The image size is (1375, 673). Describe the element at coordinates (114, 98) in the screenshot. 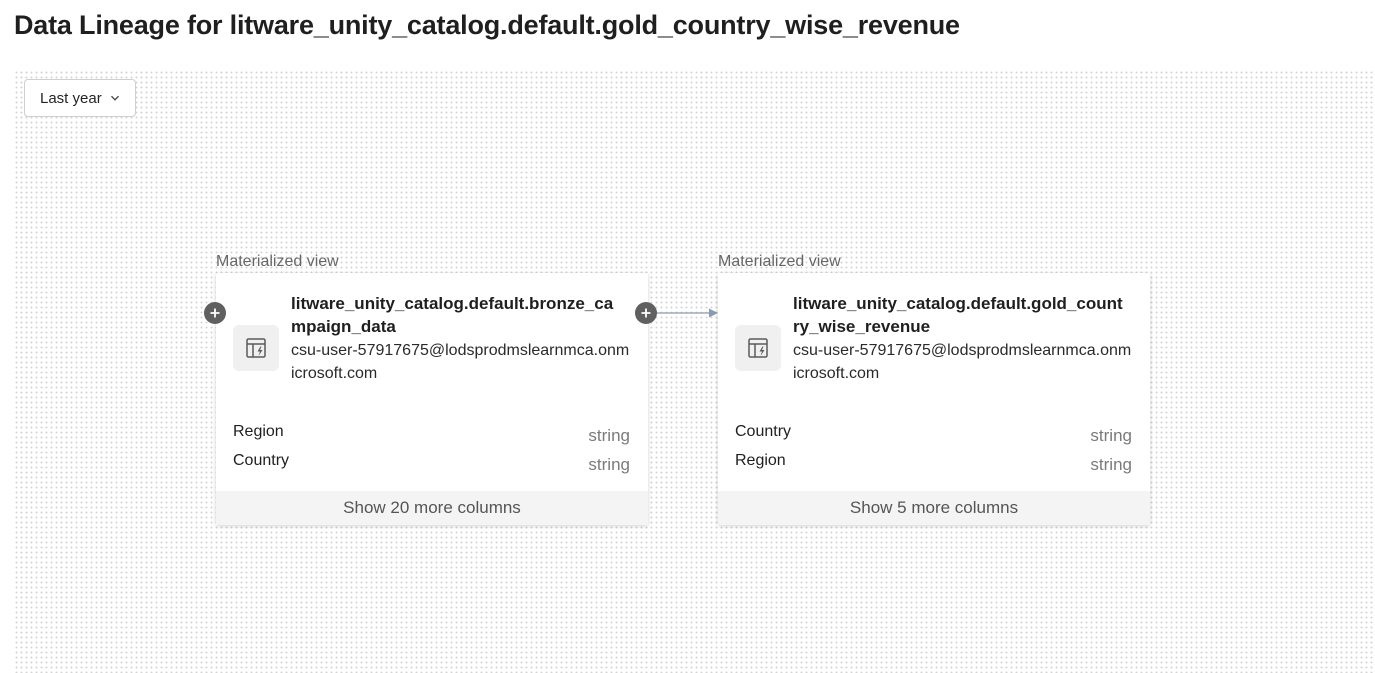

I see `chevron-down-icon` at that location.